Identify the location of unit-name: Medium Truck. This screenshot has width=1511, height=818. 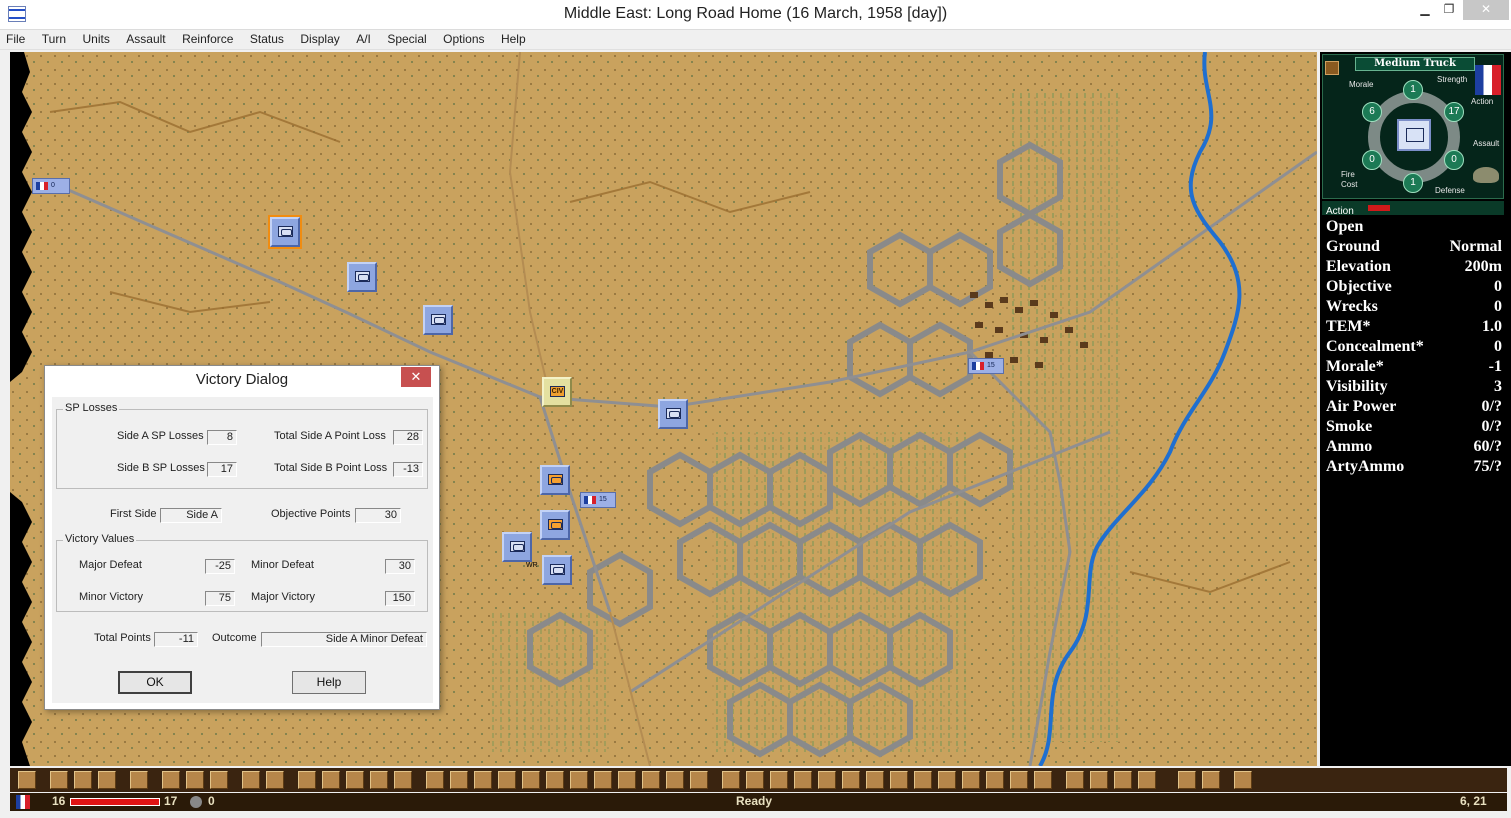
(1415, 64).